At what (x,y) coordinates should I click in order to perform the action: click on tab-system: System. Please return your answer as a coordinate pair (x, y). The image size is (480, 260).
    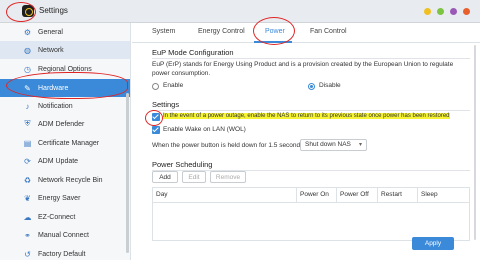
    Looking at the image, I should click on (163, 31).